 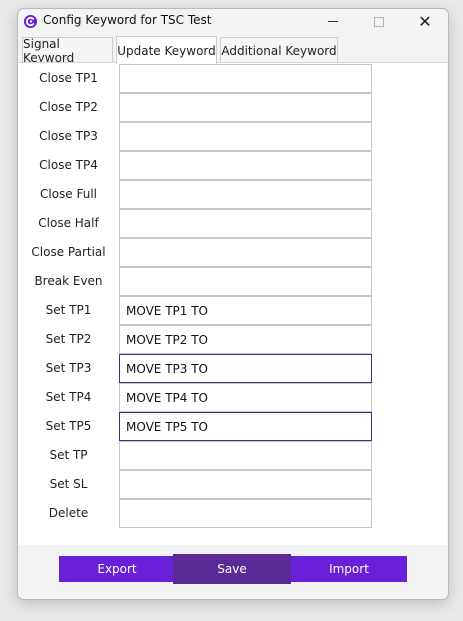 I want to click on form-row: Break Even, so click(x=232, y=281).